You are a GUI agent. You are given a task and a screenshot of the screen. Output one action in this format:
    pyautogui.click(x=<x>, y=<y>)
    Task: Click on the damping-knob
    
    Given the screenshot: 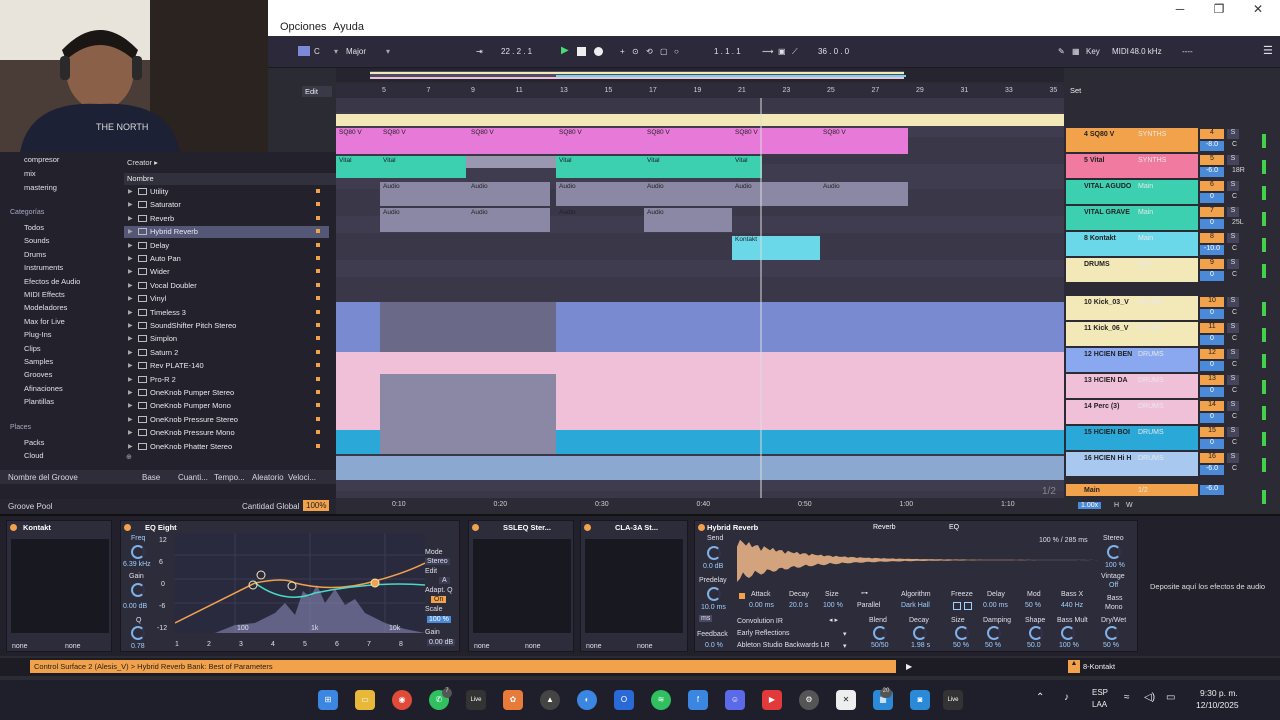 What is the action you would take?
    pyautogui.click(x=994, y=633)
    